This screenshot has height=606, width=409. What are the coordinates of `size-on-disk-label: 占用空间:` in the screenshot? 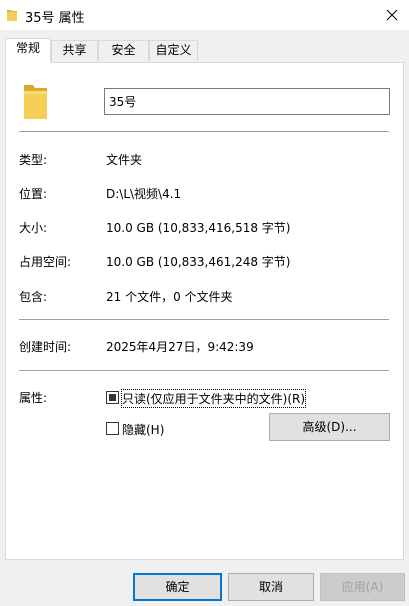 It's located at (45, 262).